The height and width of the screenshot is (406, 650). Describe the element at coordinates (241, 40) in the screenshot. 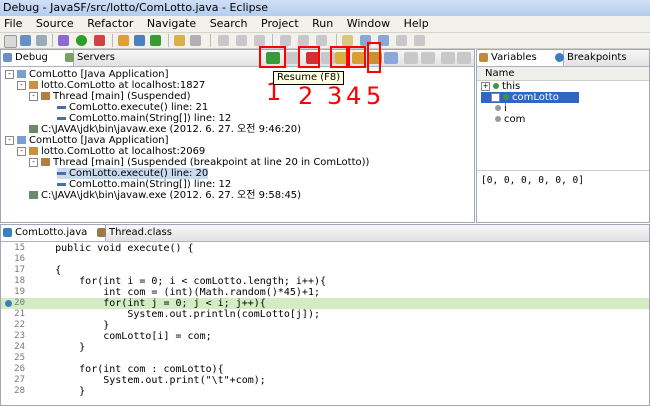

I see `next-annotation-icon` at that location.